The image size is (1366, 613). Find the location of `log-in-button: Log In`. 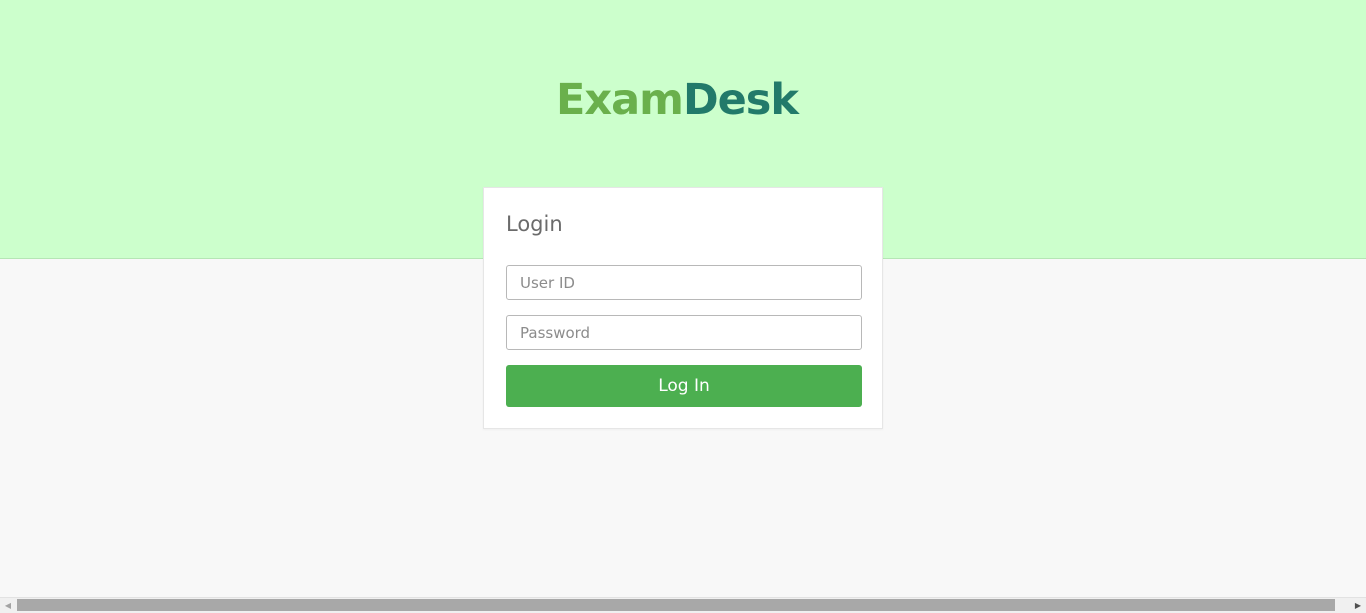

log-in-button: Log In is located at coordinates (684, 386).